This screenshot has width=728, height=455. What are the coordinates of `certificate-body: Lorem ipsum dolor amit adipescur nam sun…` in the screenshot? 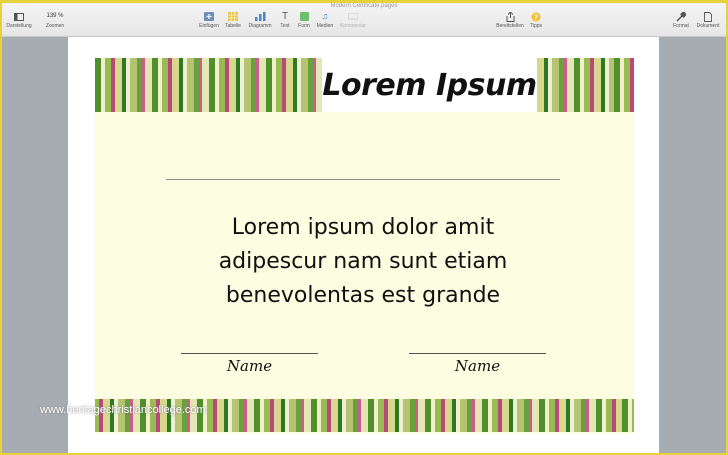 It's located at (363, 262).